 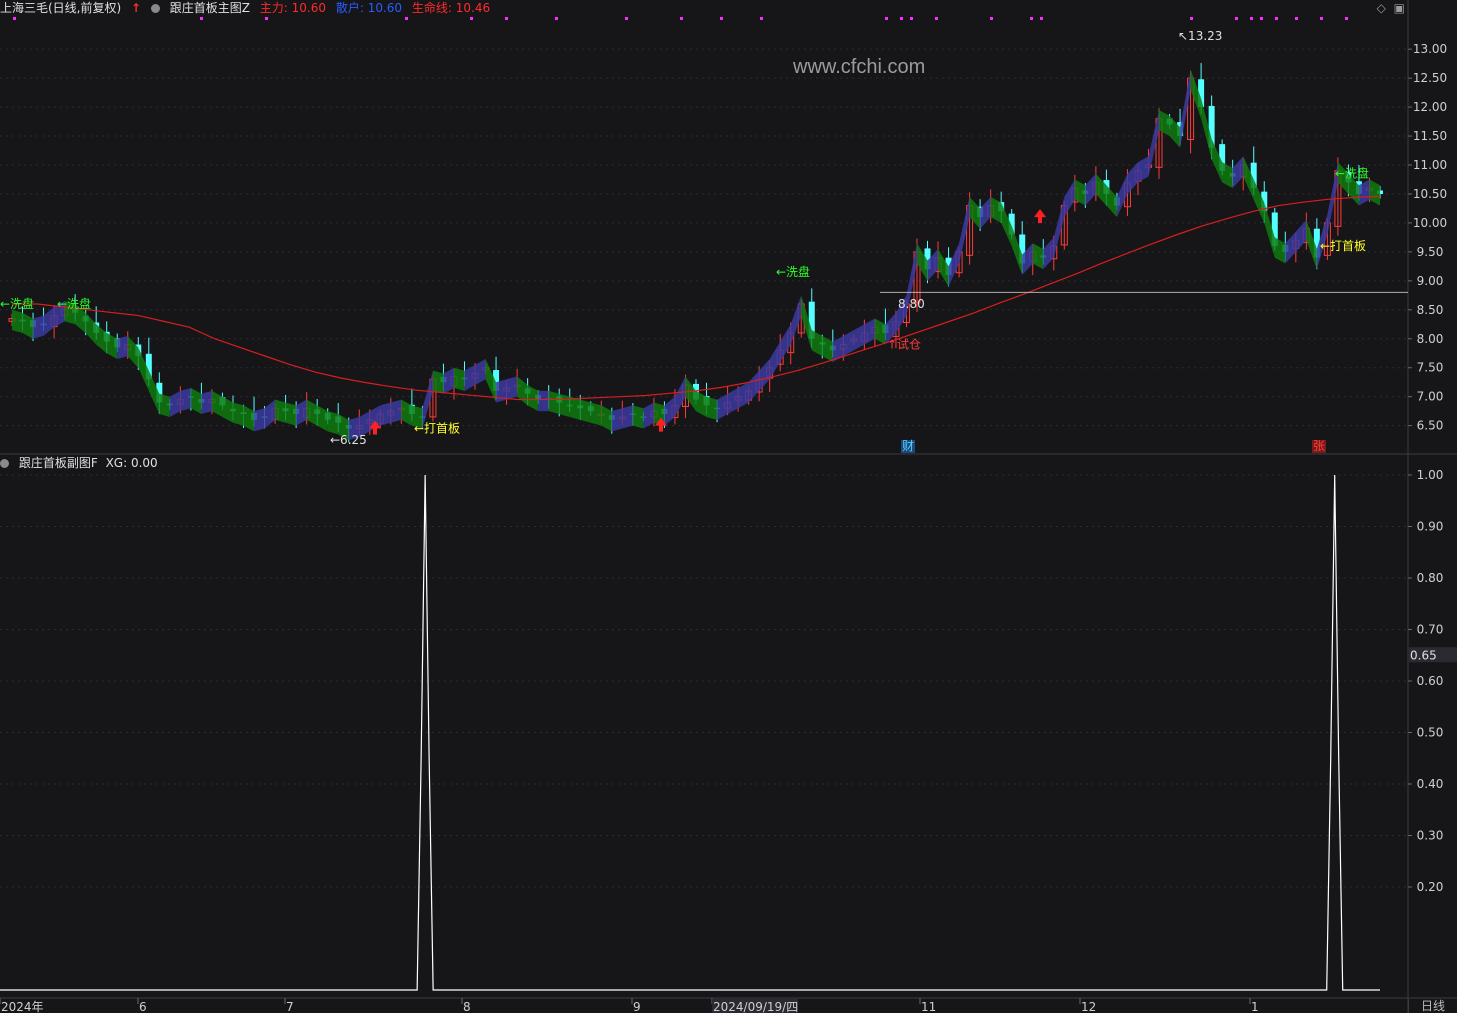 What do you see at coordinates (1319, 446) in the screenshot?
I see `chart-annotation: 张` at bounding box center [1319, 446].